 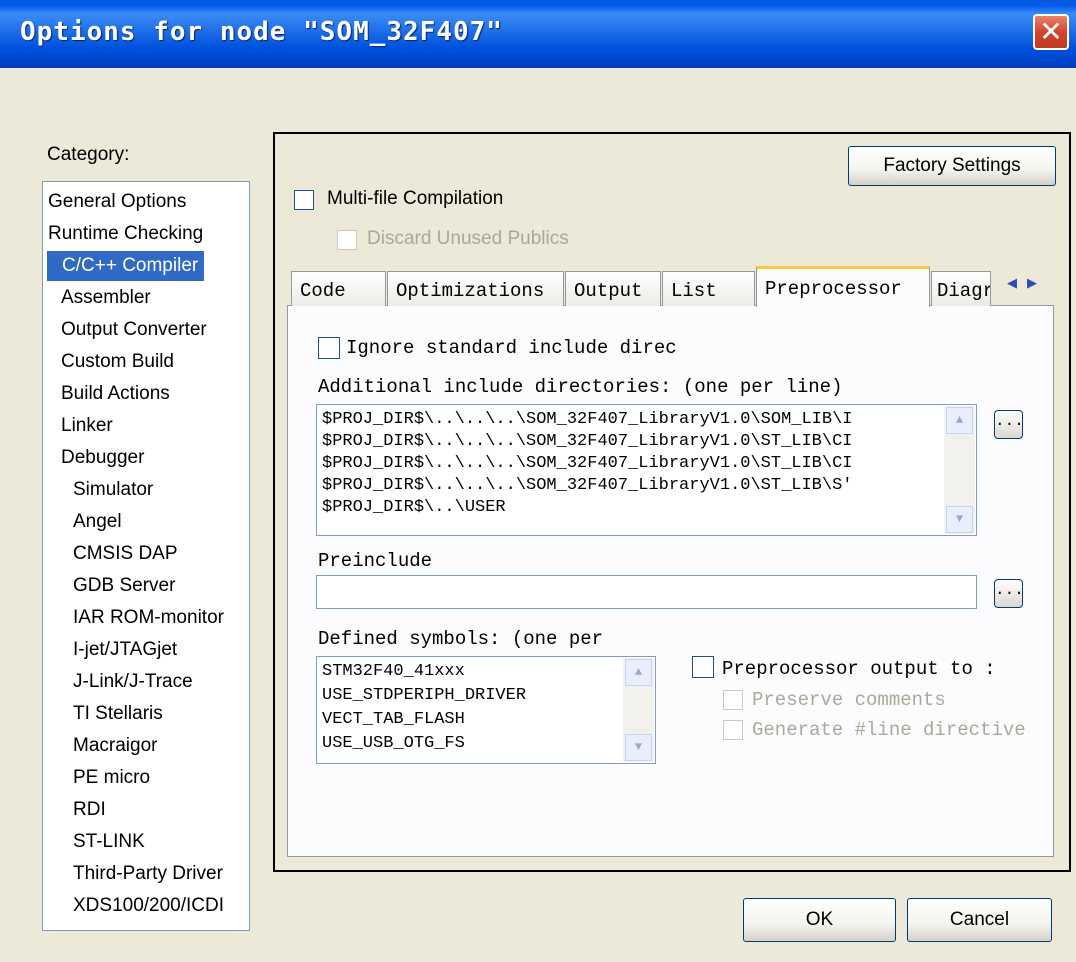 I want to click on generate-line-label: Generate #line directive, so click(x=889, y=730).